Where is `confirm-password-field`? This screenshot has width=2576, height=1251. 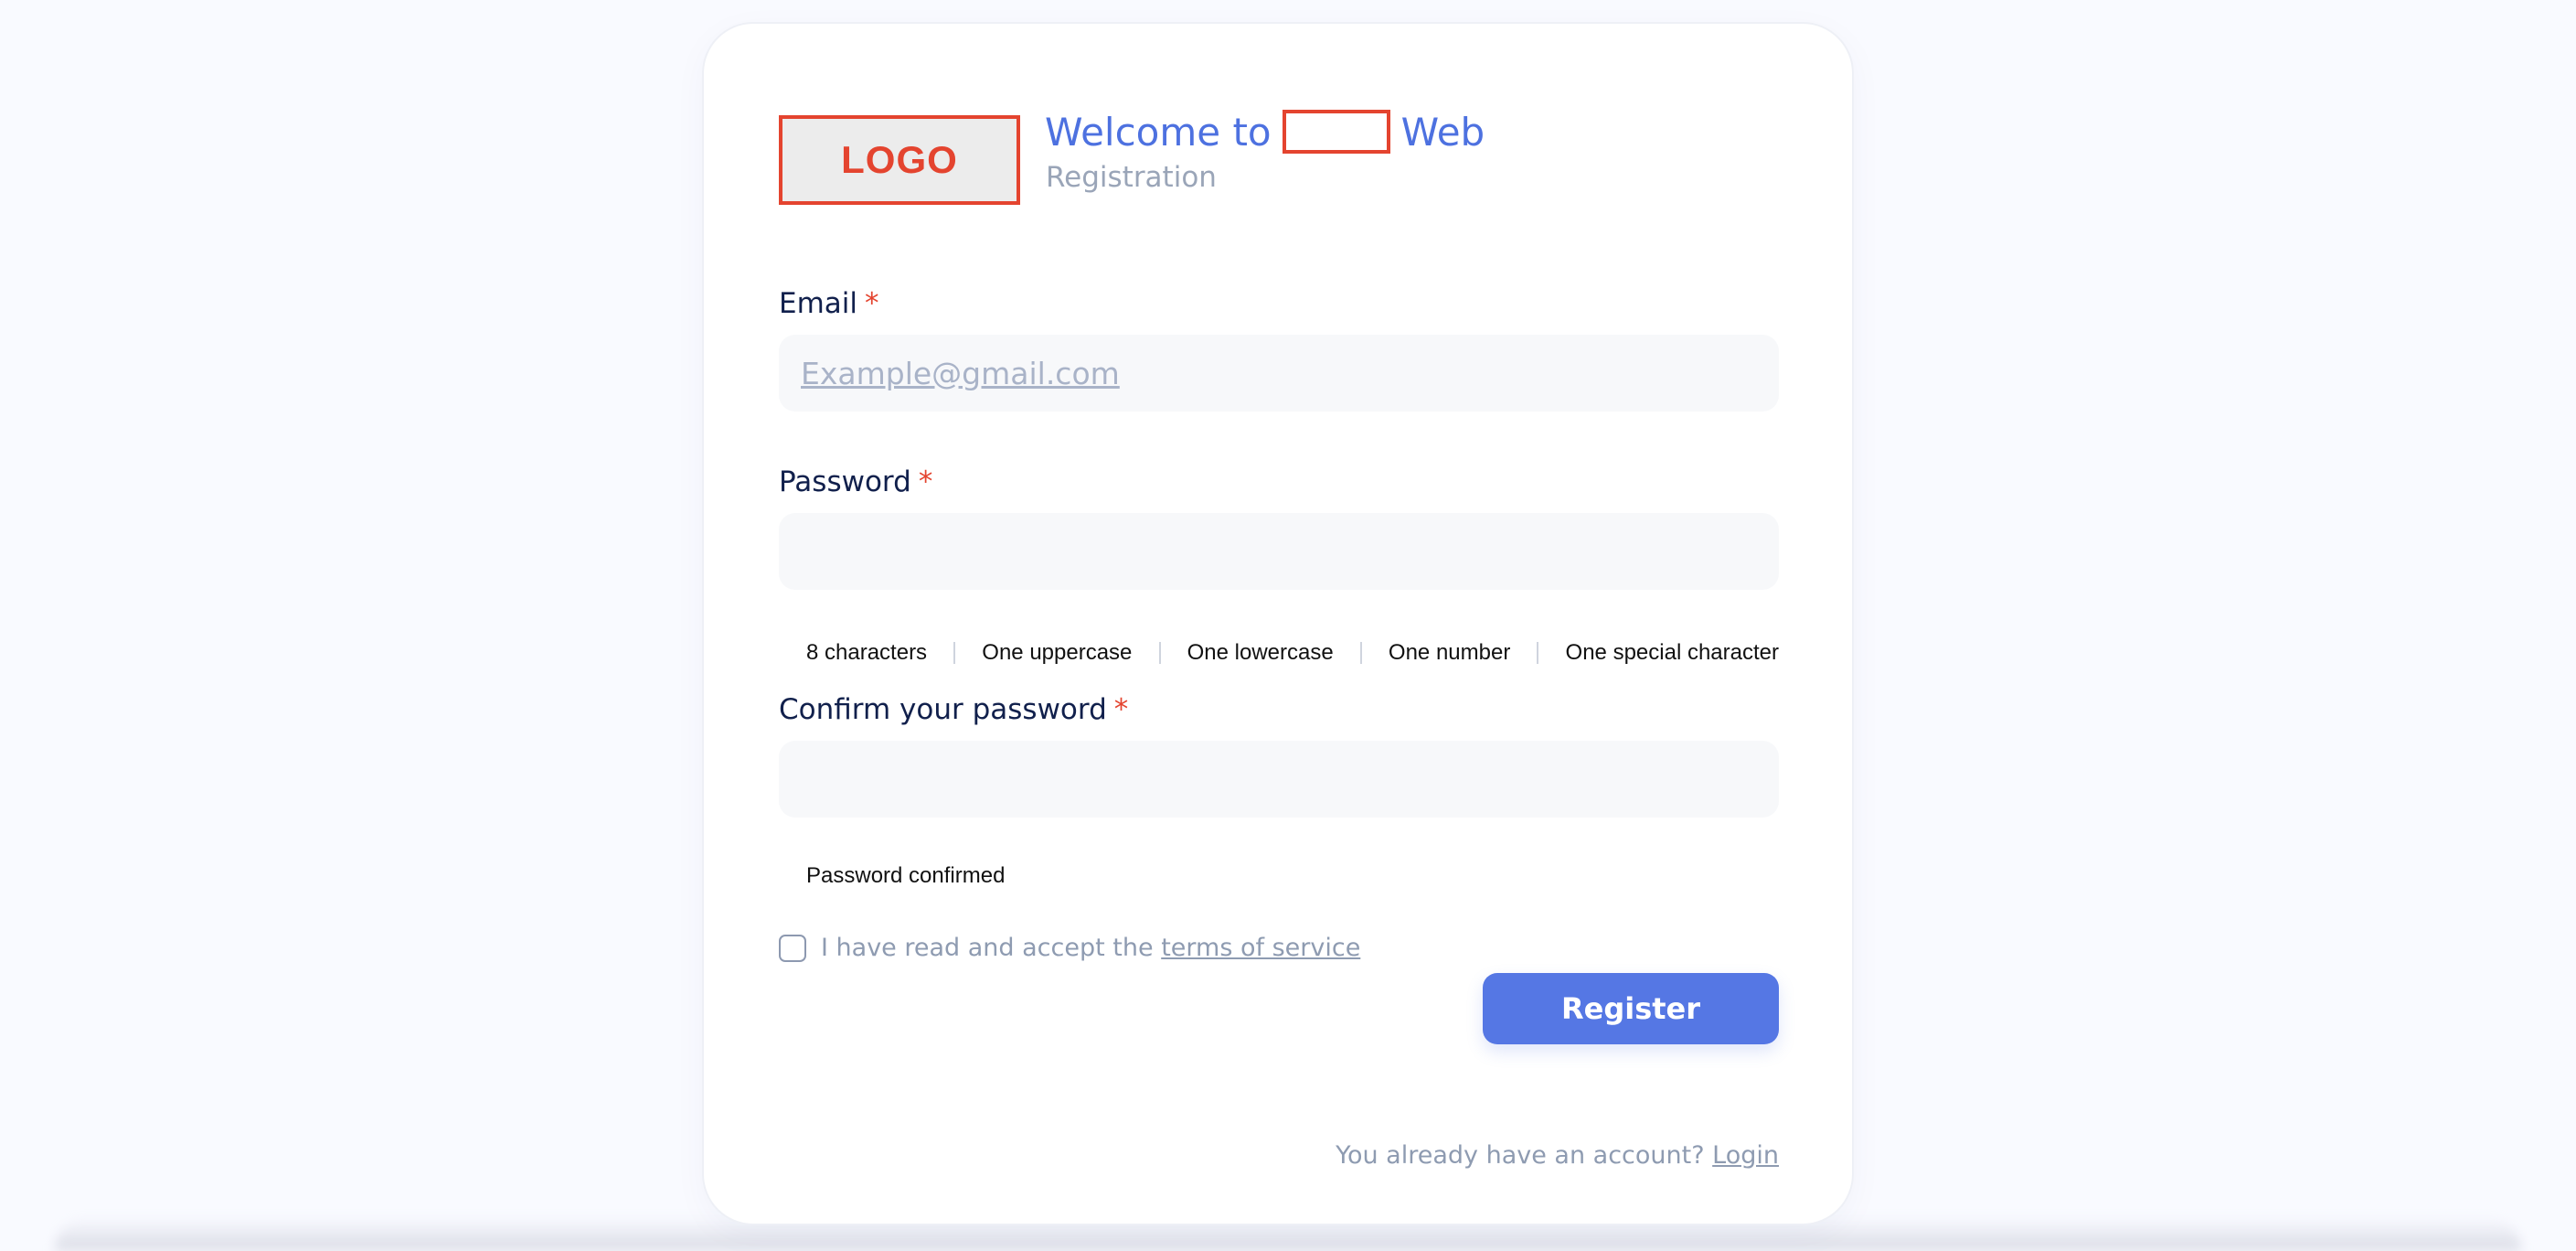
confirm-password-field is located at coordinates (1279, 779).